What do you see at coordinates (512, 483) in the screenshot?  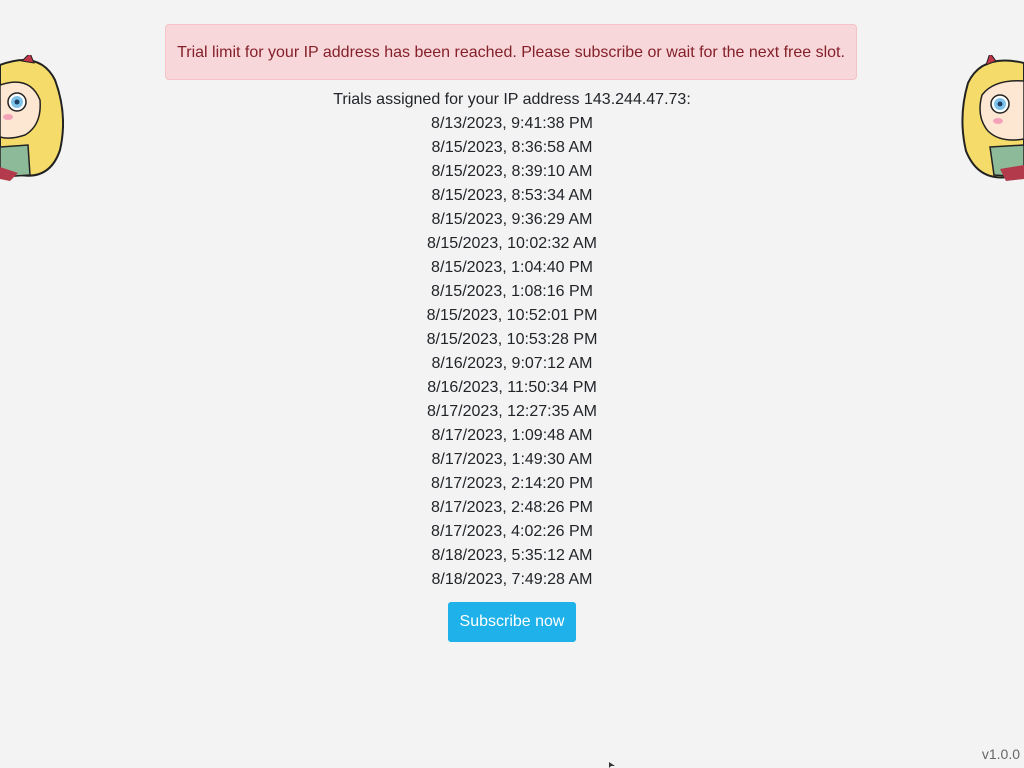 I see `trial-timestamp: 8/17/2023, 2:14:20 PM` at bounding box center [512, 483].